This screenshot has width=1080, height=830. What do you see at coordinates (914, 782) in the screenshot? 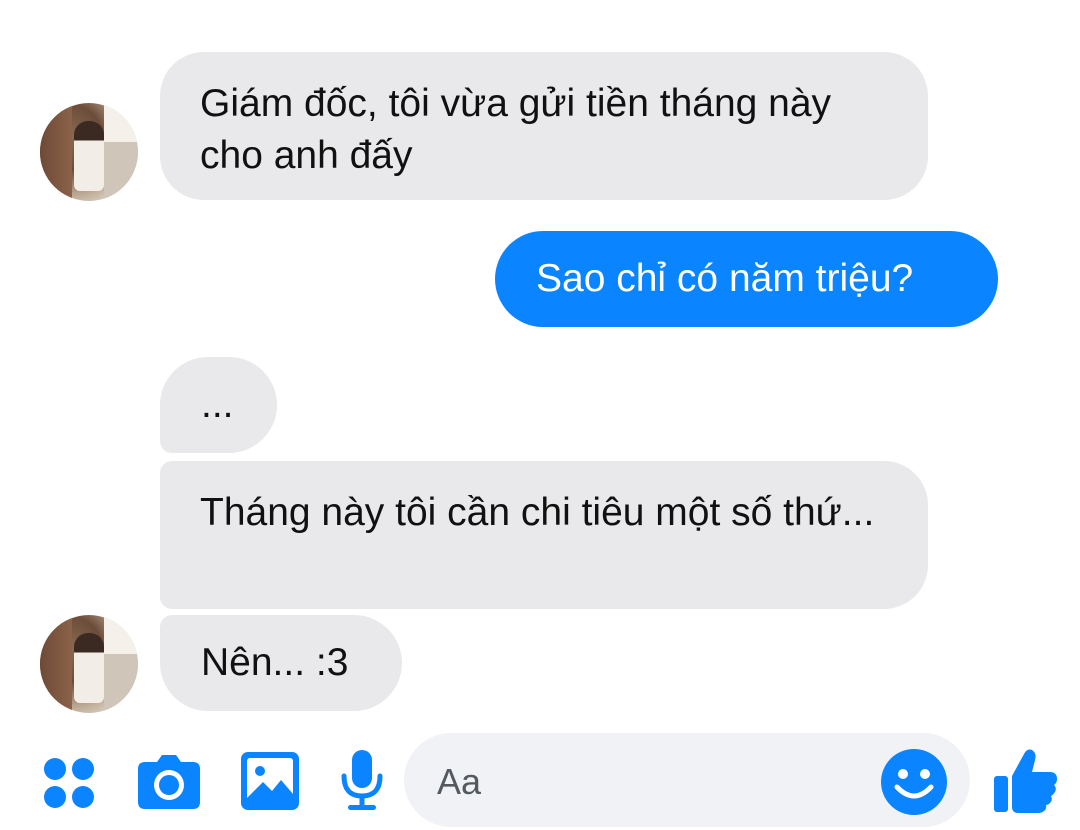
I see `emoji-icon` at bounding box center [914, 782].